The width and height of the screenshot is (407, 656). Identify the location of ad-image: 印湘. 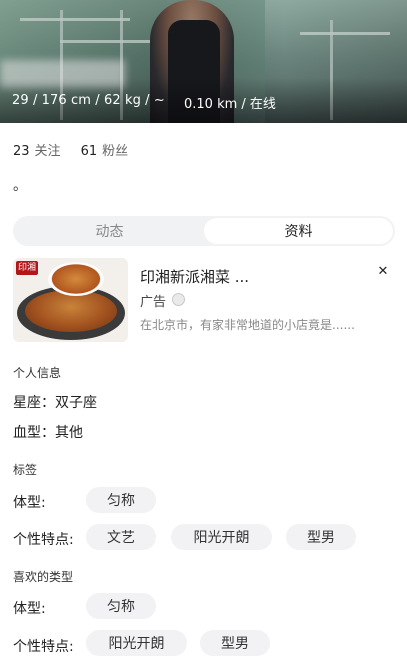
(70, 300).